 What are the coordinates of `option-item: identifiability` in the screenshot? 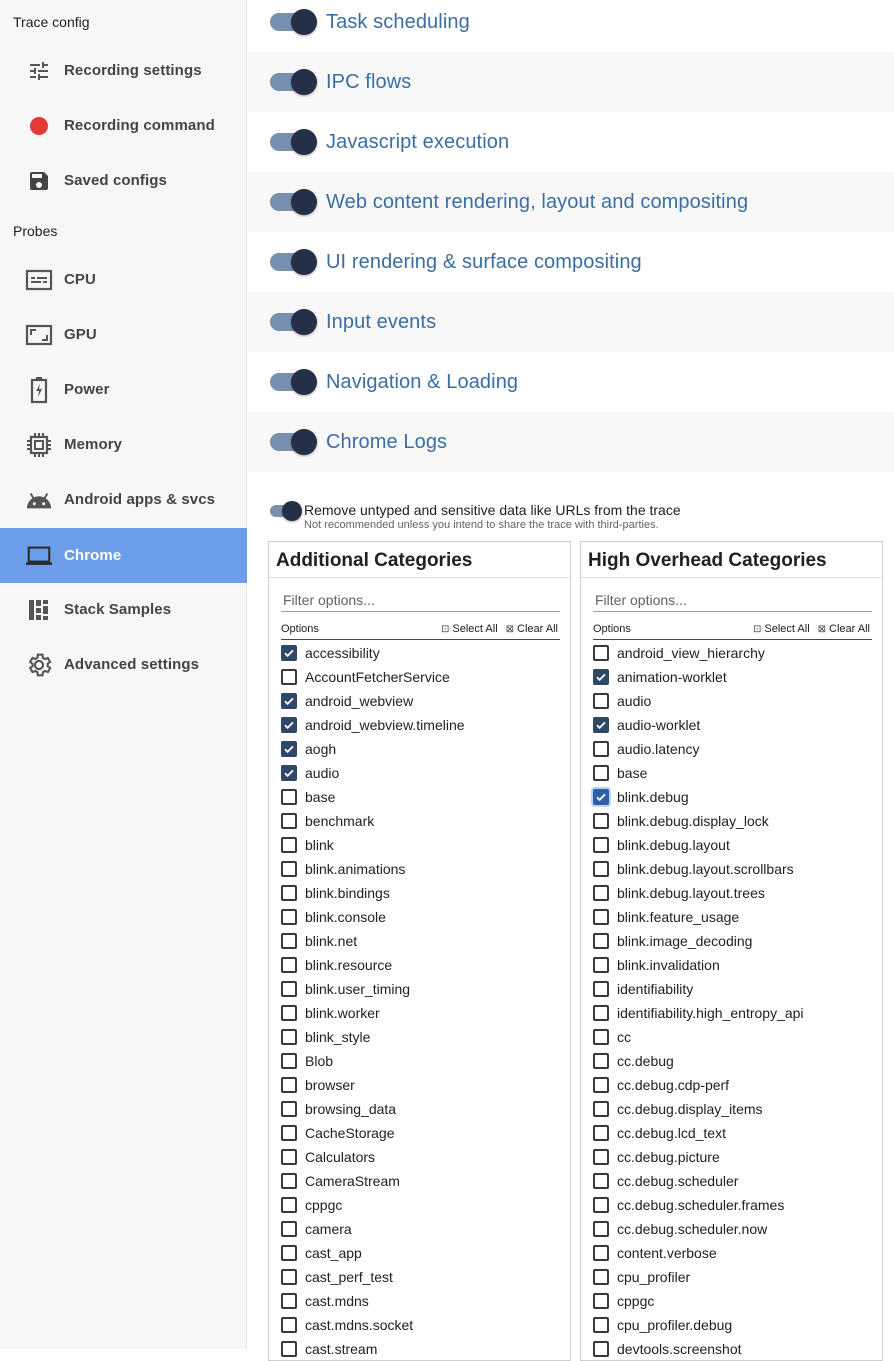 It's located at (735, 989).